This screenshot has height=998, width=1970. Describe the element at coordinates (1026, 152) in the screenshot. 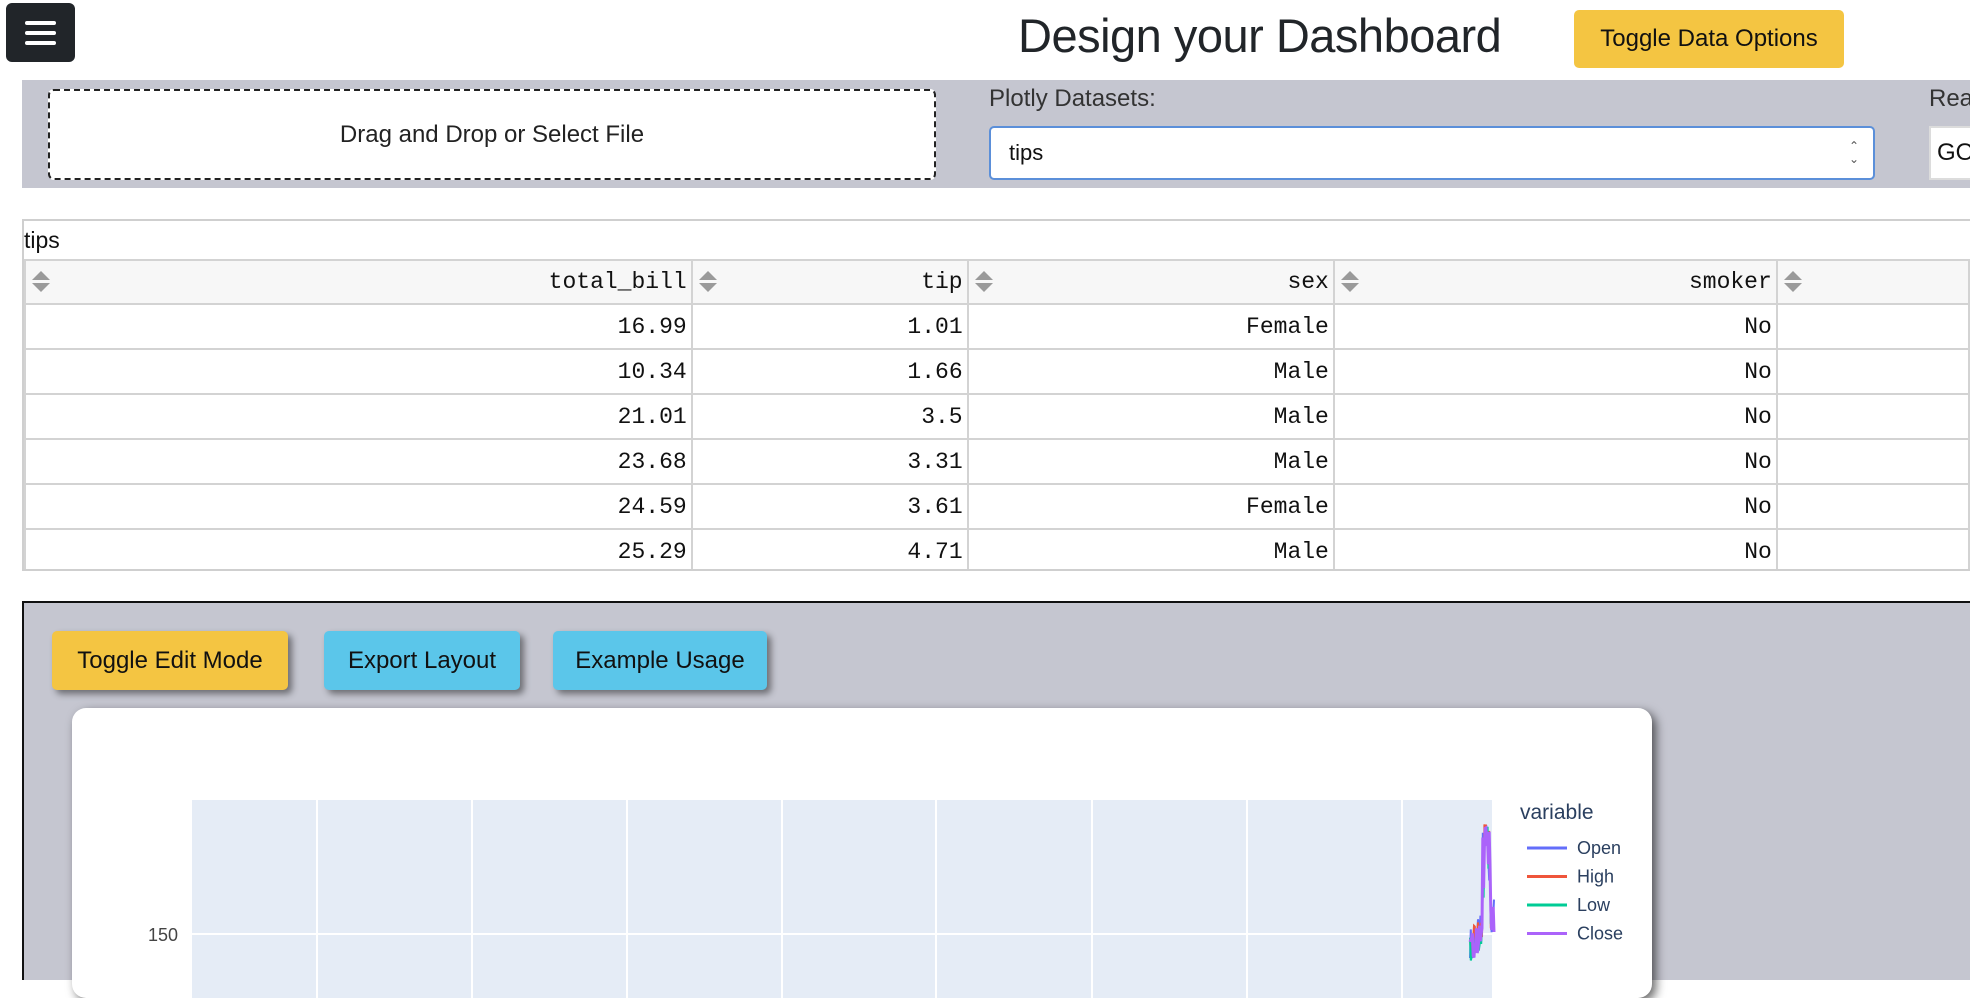

I see `dataset-select-value: tips` at that location.